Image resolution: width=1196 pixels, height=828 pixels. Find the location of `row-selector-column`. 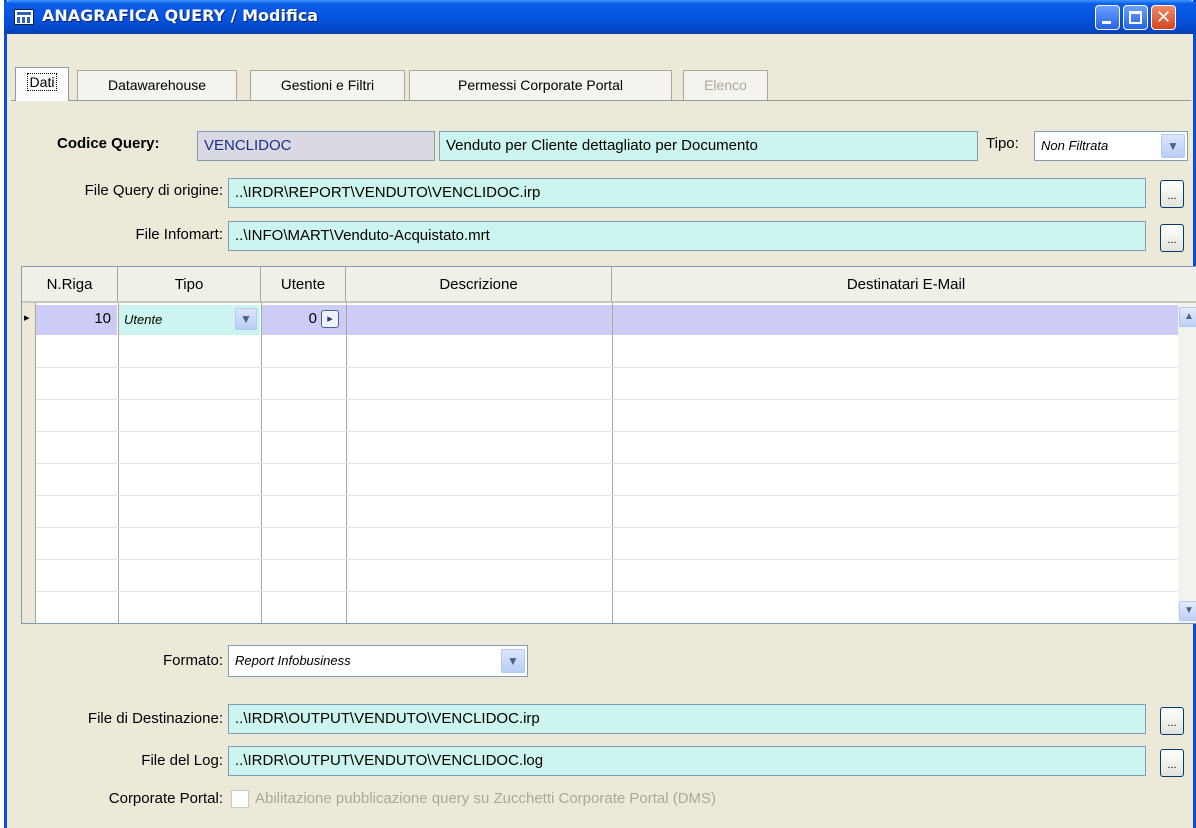

row-selector-column is located at coordinates (29, 463).